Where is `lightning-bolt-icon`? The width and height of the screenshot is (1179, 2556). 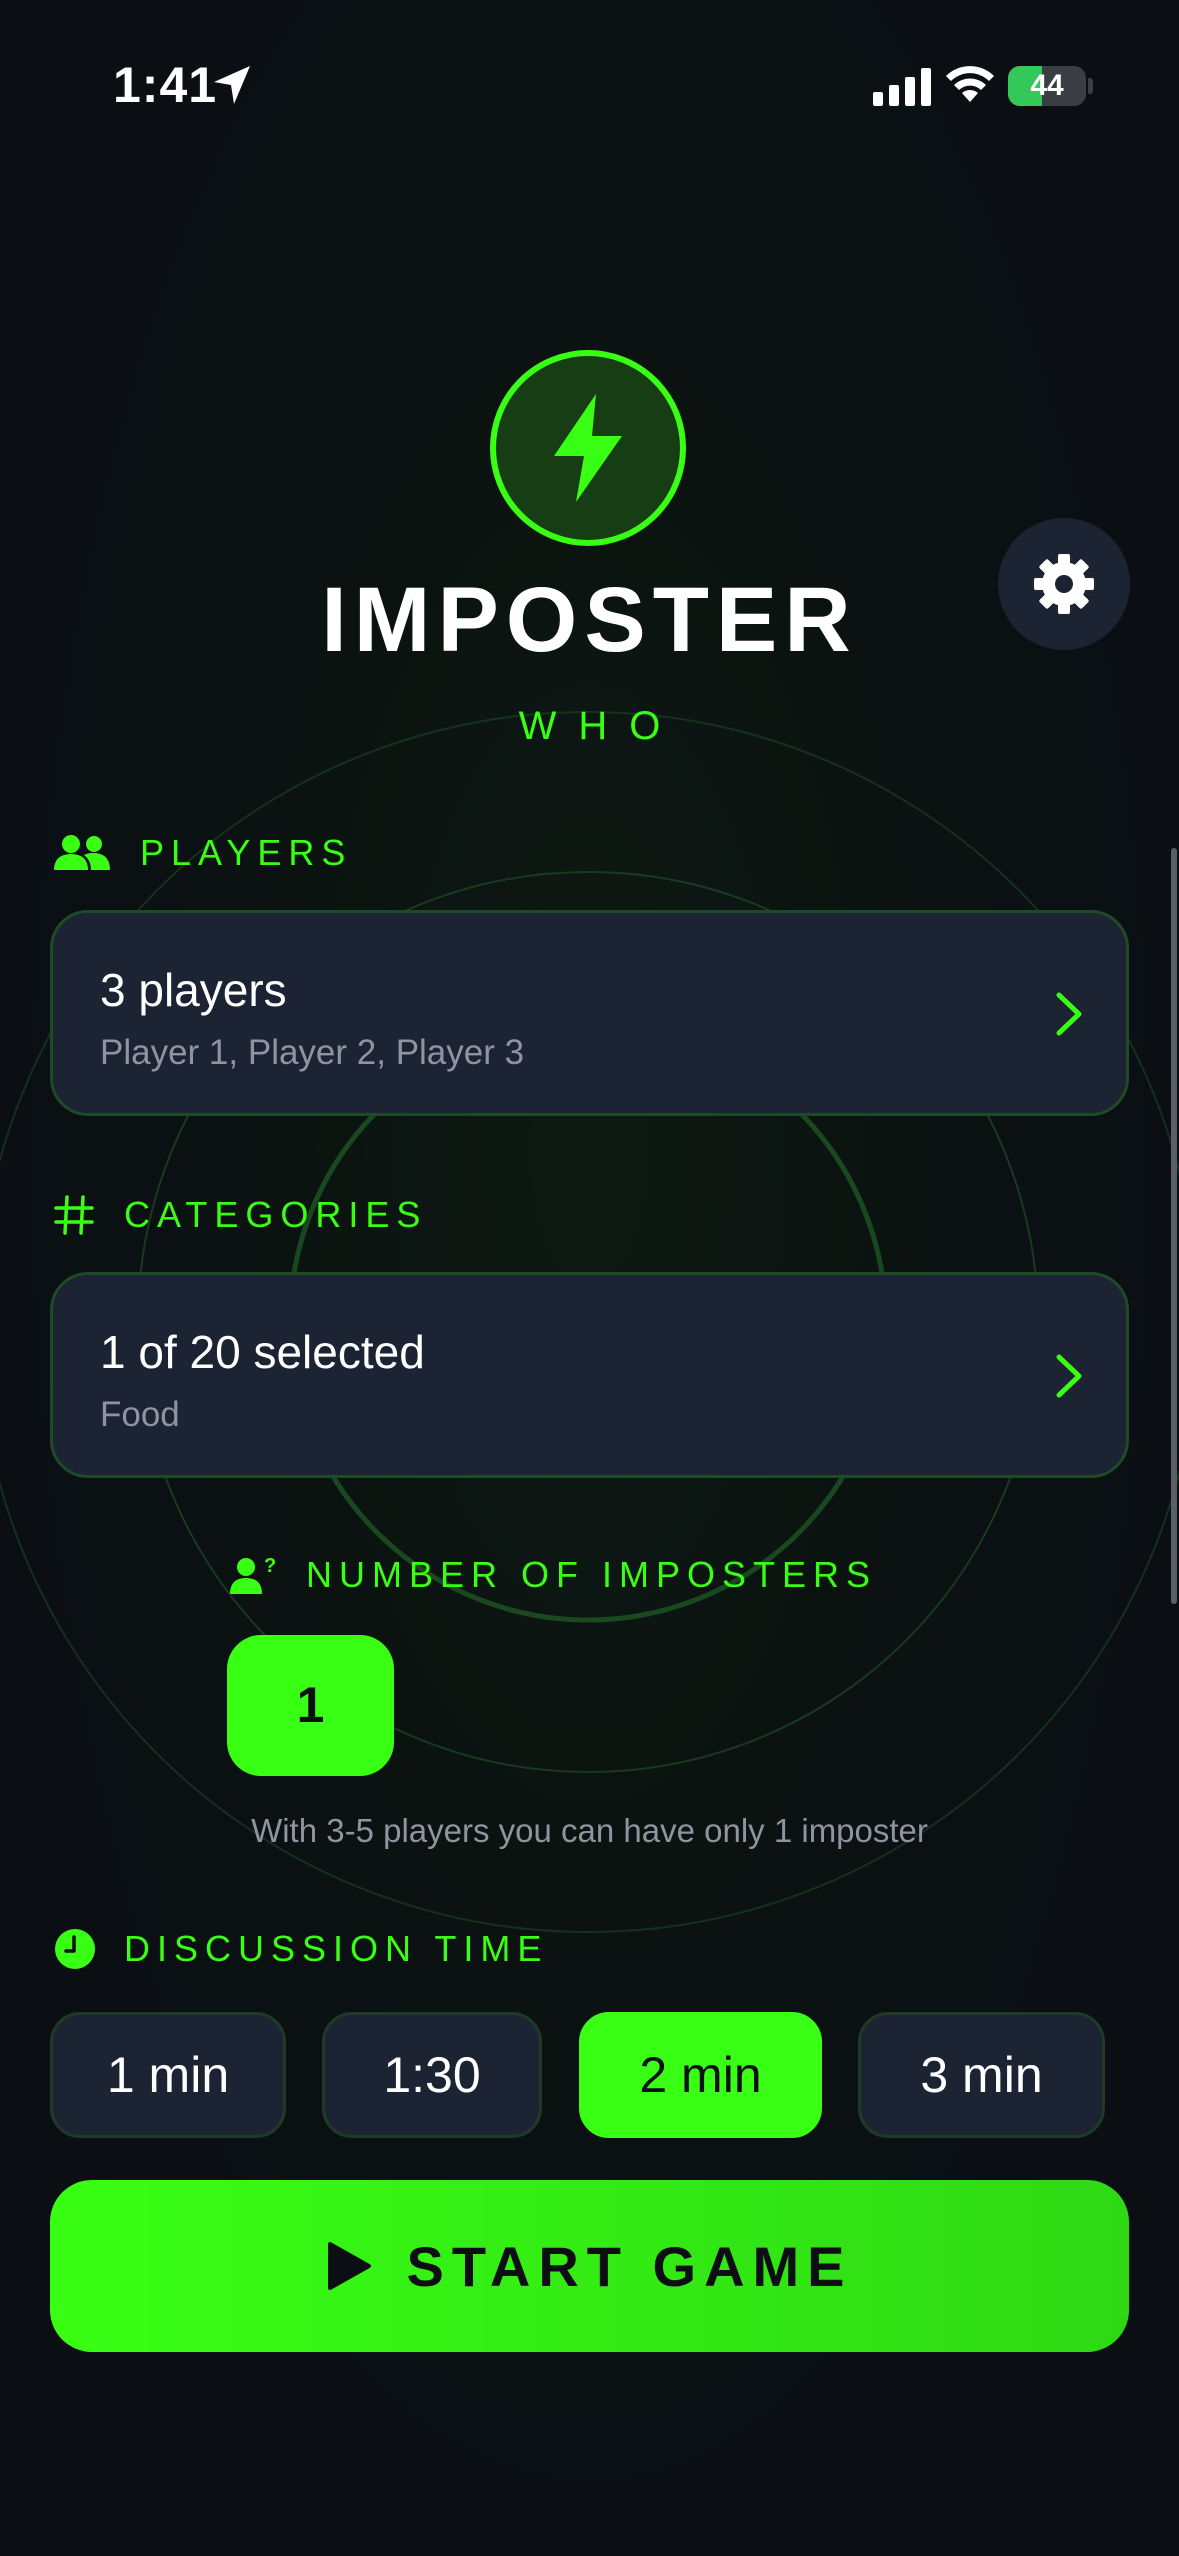
lightning-bolt-icon is located at coordinates (588, 448).